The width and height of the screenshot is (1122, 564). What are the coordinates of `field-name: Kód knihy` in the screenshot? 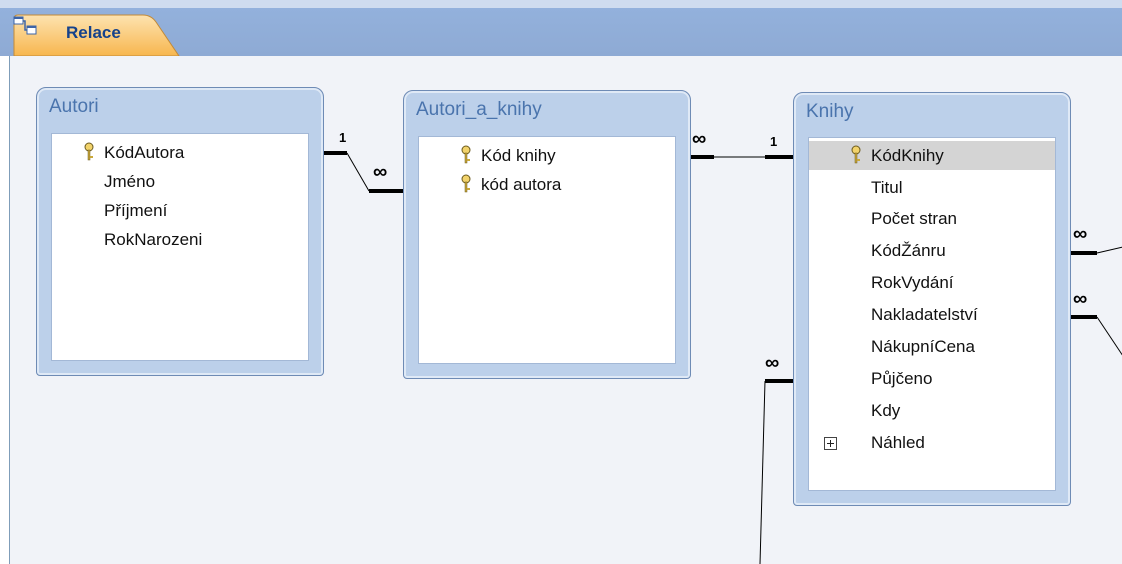 It's located at (518, 155).